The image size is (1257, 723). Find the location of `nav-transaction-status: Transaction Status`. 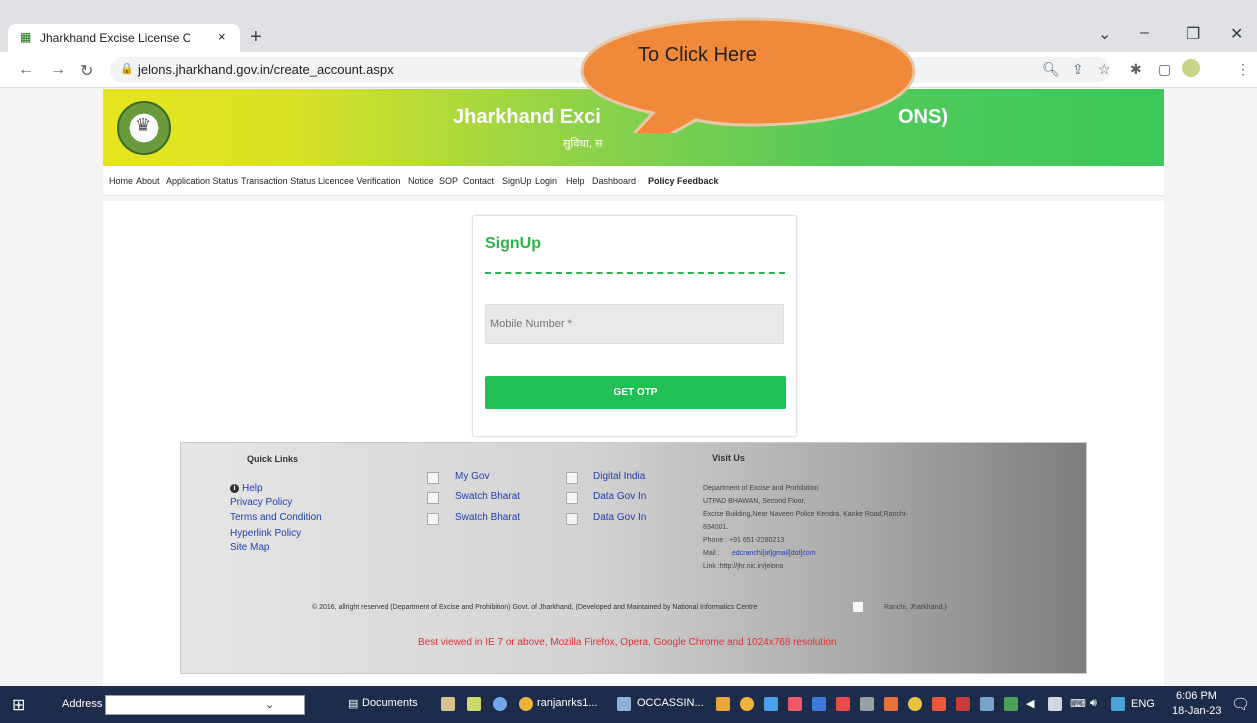

nav-transaction-status: Transaction Status is located at coordinates (278, 181).